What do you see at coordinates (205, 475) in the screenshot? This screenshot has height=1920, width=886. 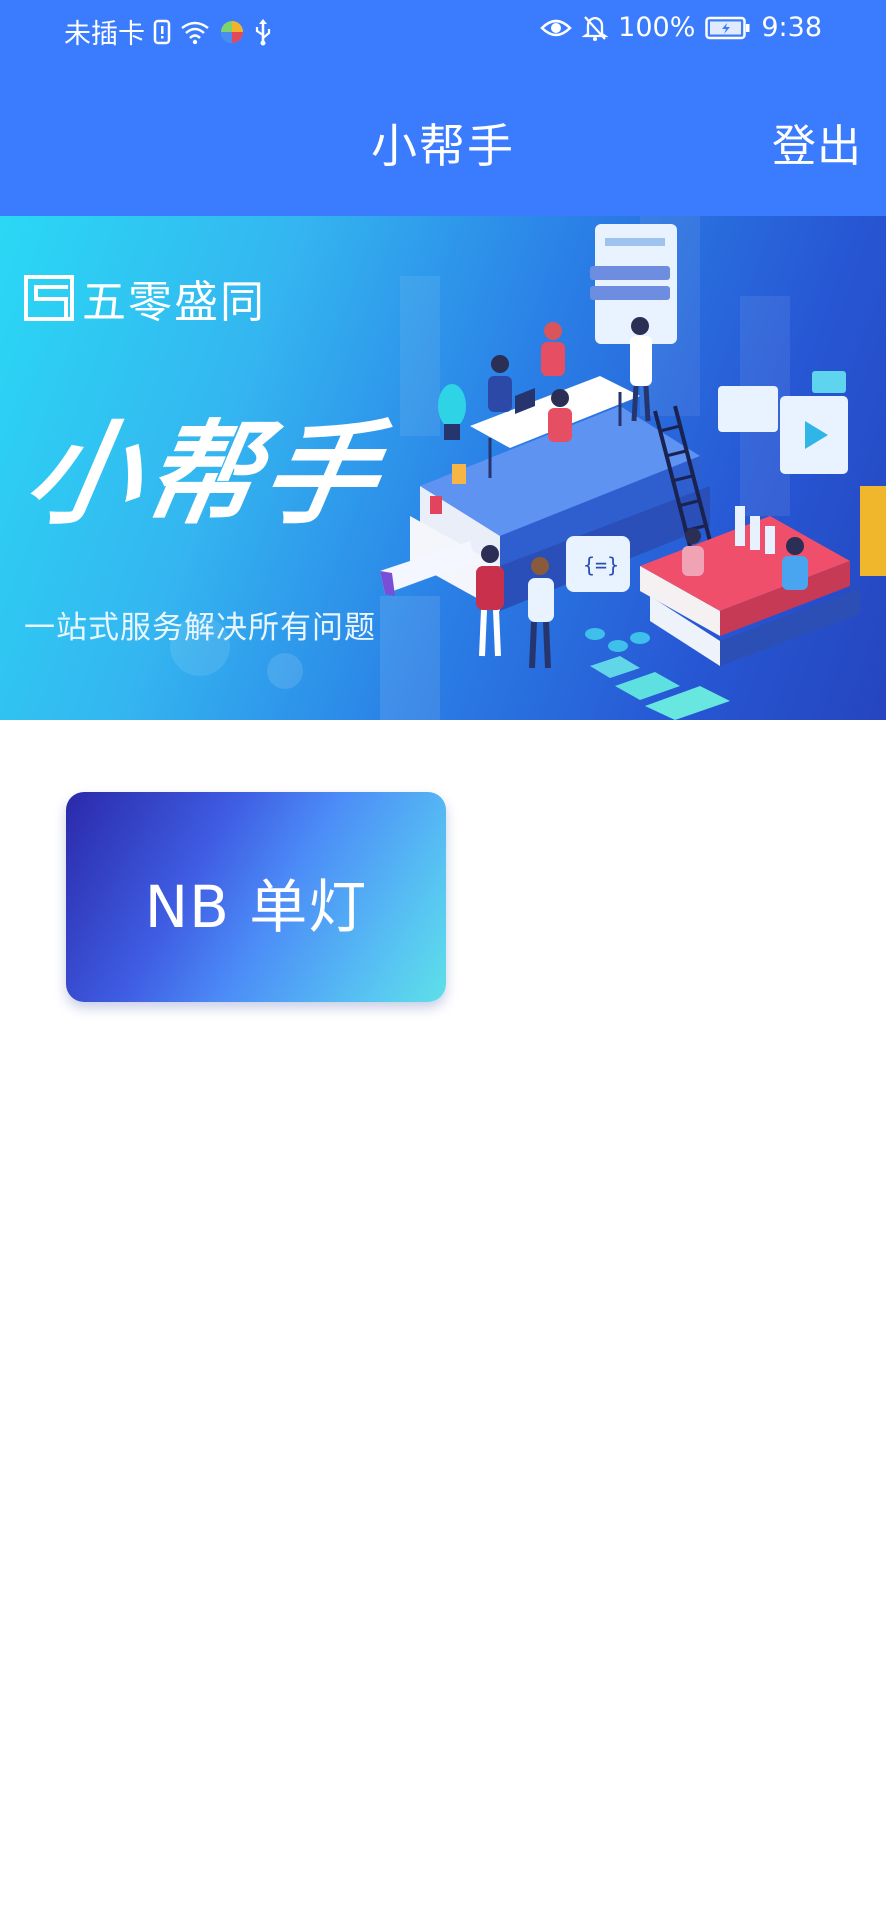 I see `banner-title: 小帮手` at bounding box center [205, 475].